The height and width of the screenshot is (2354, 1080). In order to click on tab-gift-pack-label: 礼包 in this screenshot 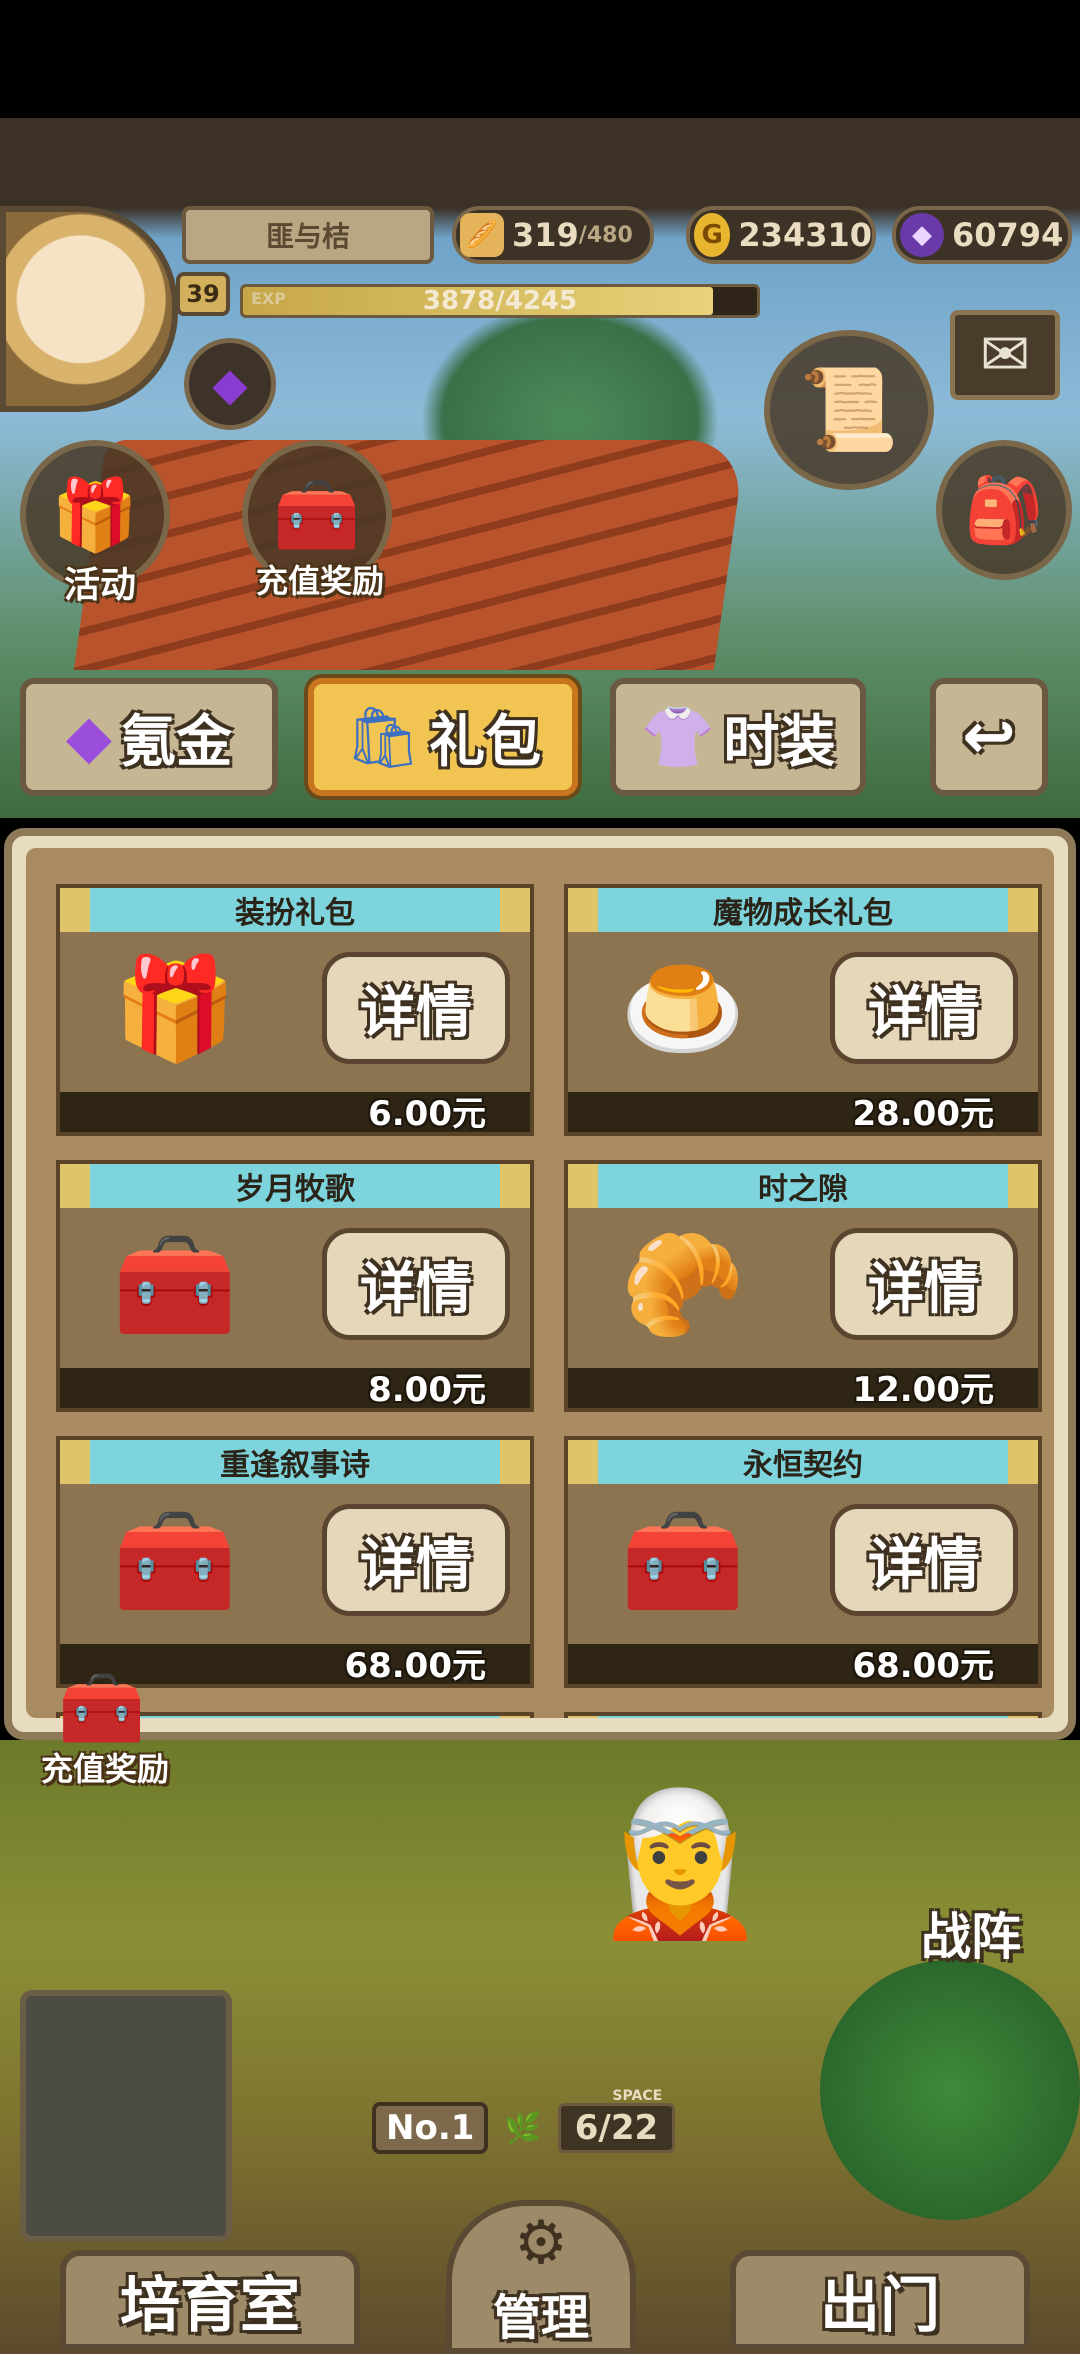, I will do `click(485, 742)`.